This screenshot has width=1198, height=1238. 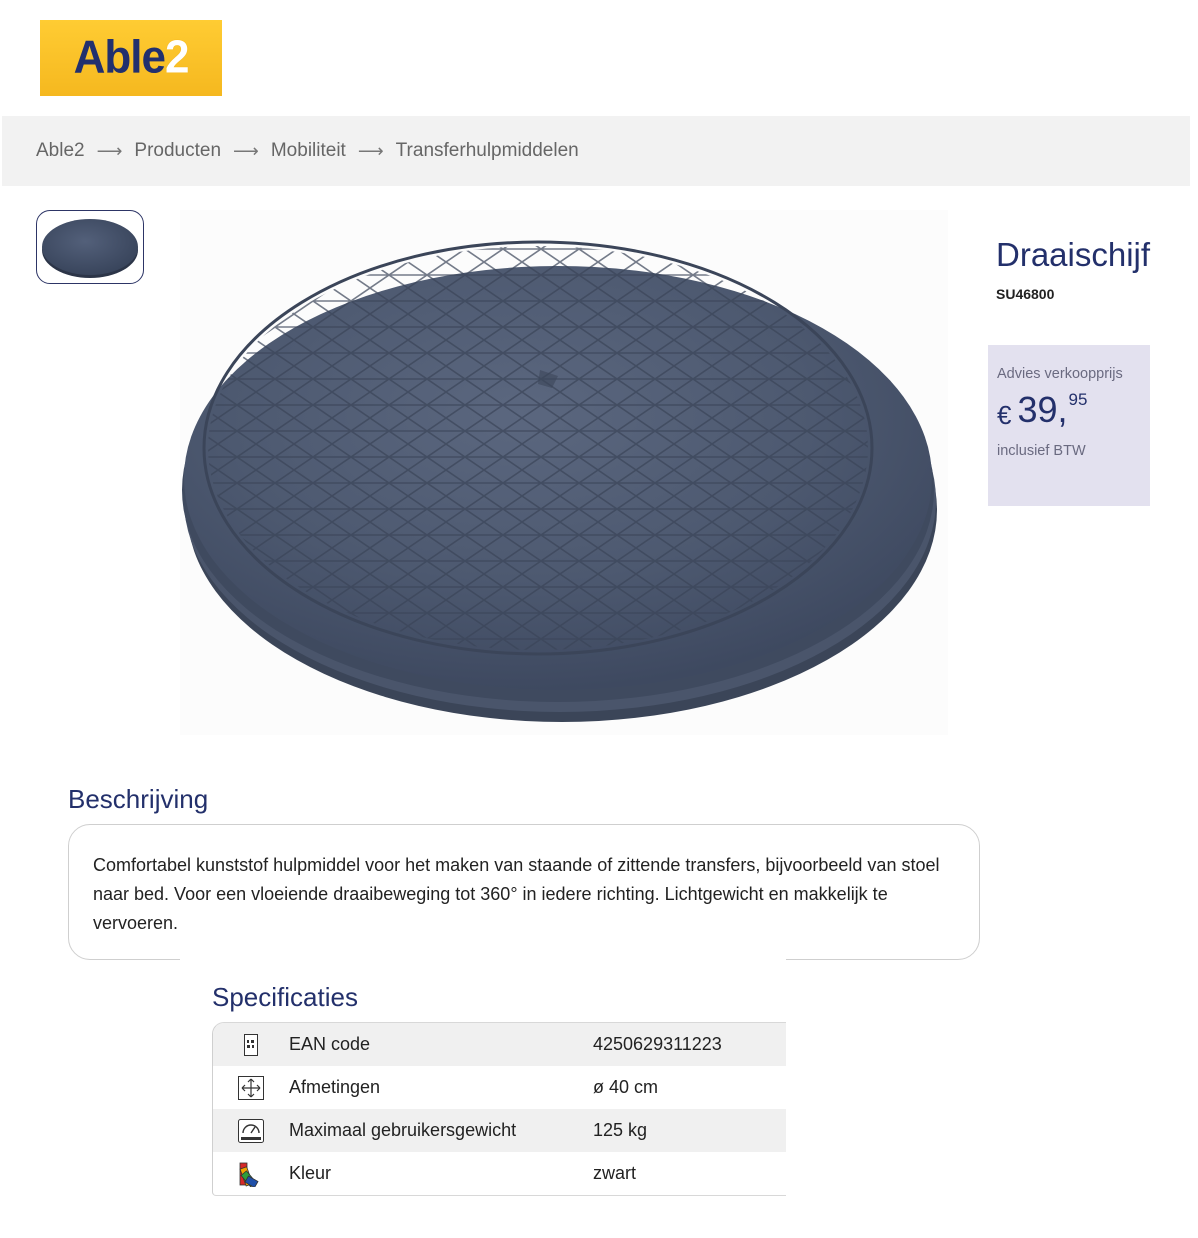 I want to click on product-sku: SU46800, so click(x=1025, y=294).